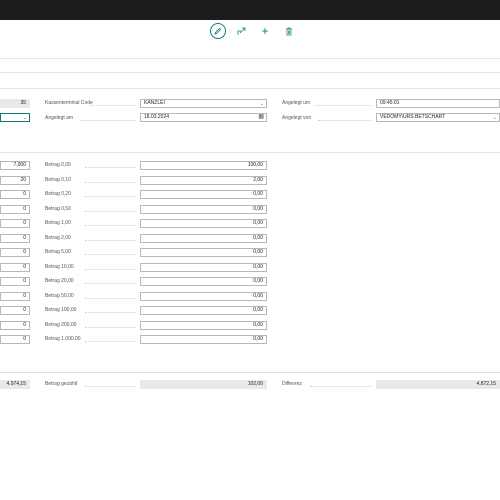 Image resolution: width=500 pixels, height=500 pixels. I want to click on kassenterminal-field: KANZLEI ⌄, so click(203, 103).